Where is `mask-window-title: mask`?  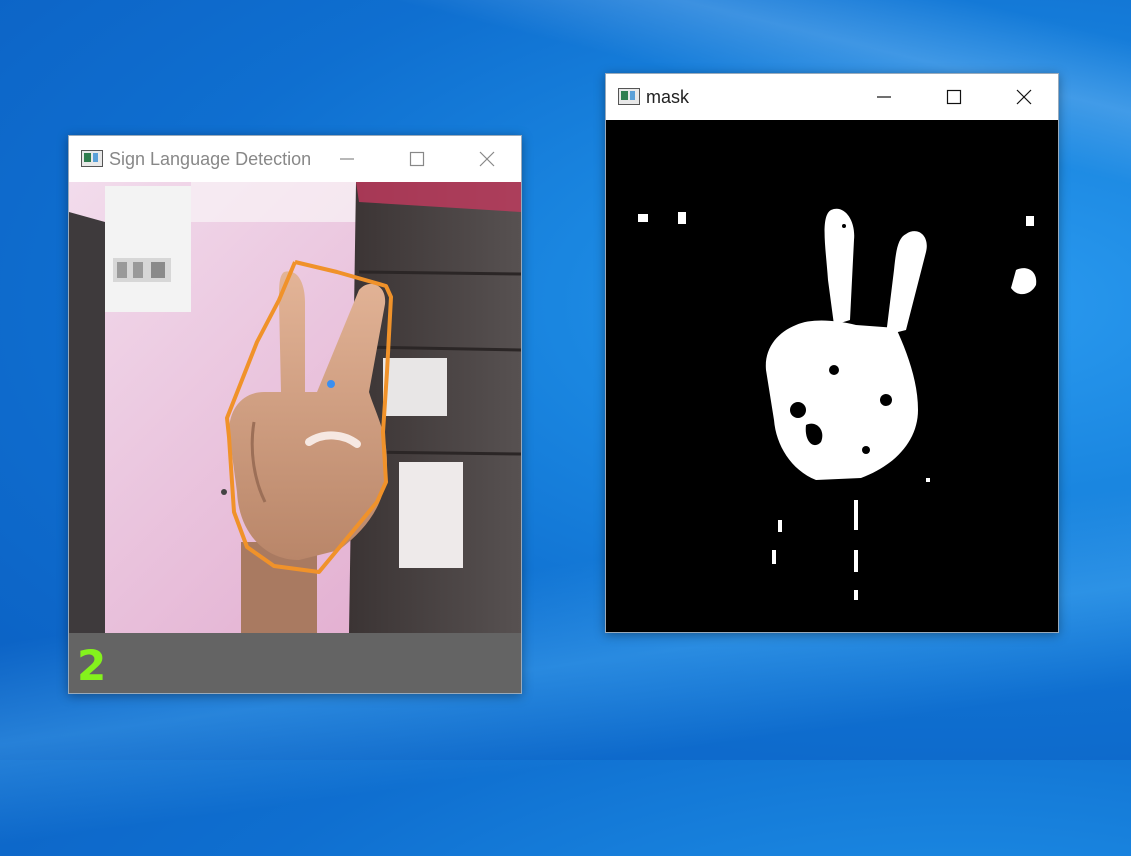
mask-window-title: mask is located at coordinates (668, 97).